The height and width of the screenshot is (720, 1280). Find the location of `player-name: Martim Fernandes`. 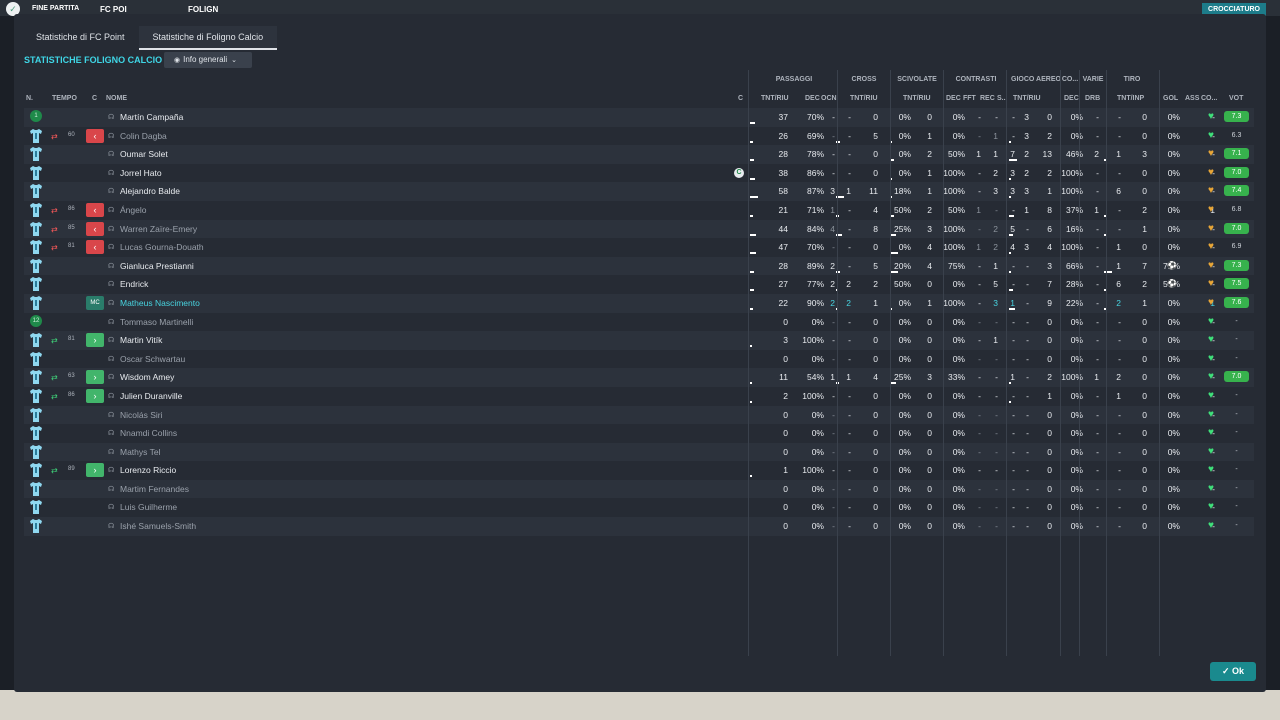

player-name: Martim Fernandes is located at coordinates (154, 489).